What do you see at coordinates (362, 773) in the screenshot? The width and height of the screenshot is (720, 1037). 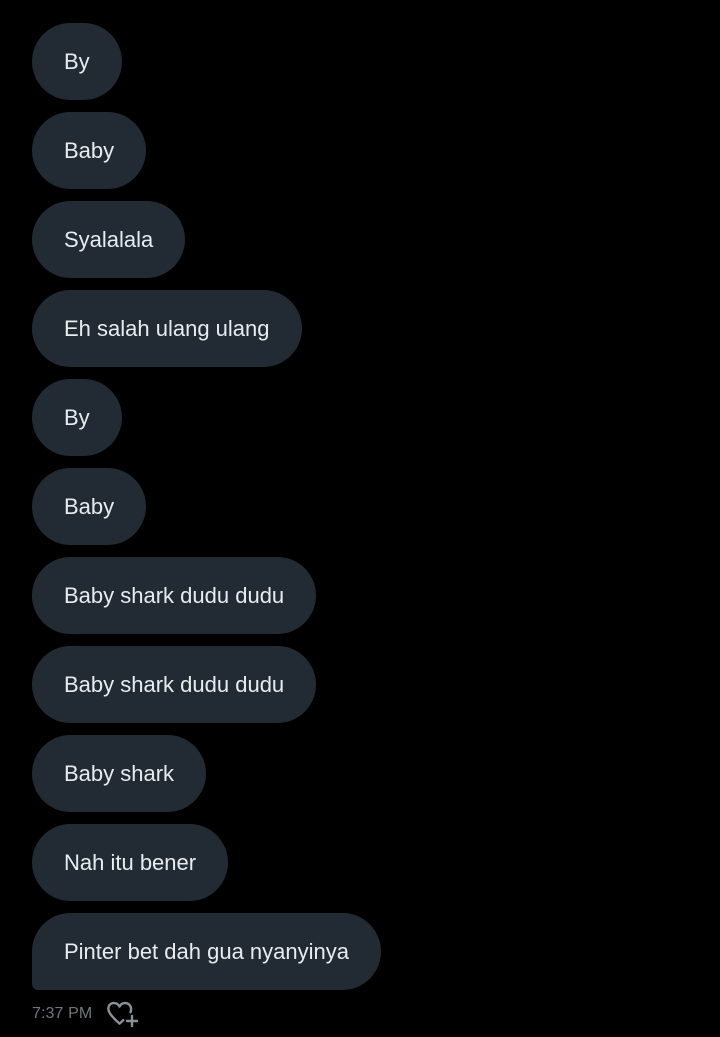 I see `message-row: Baby shark` at bounding box center [362, 773].